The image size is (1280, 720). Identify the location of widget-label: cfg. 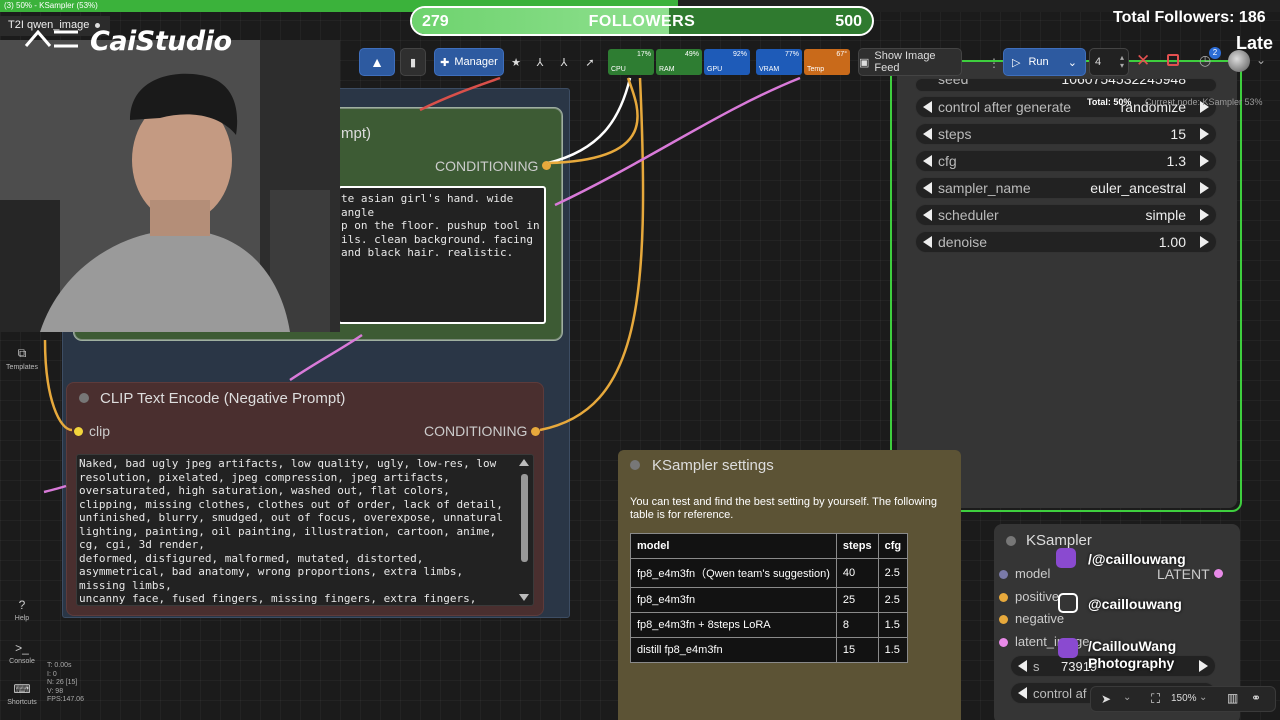
(947, 161).